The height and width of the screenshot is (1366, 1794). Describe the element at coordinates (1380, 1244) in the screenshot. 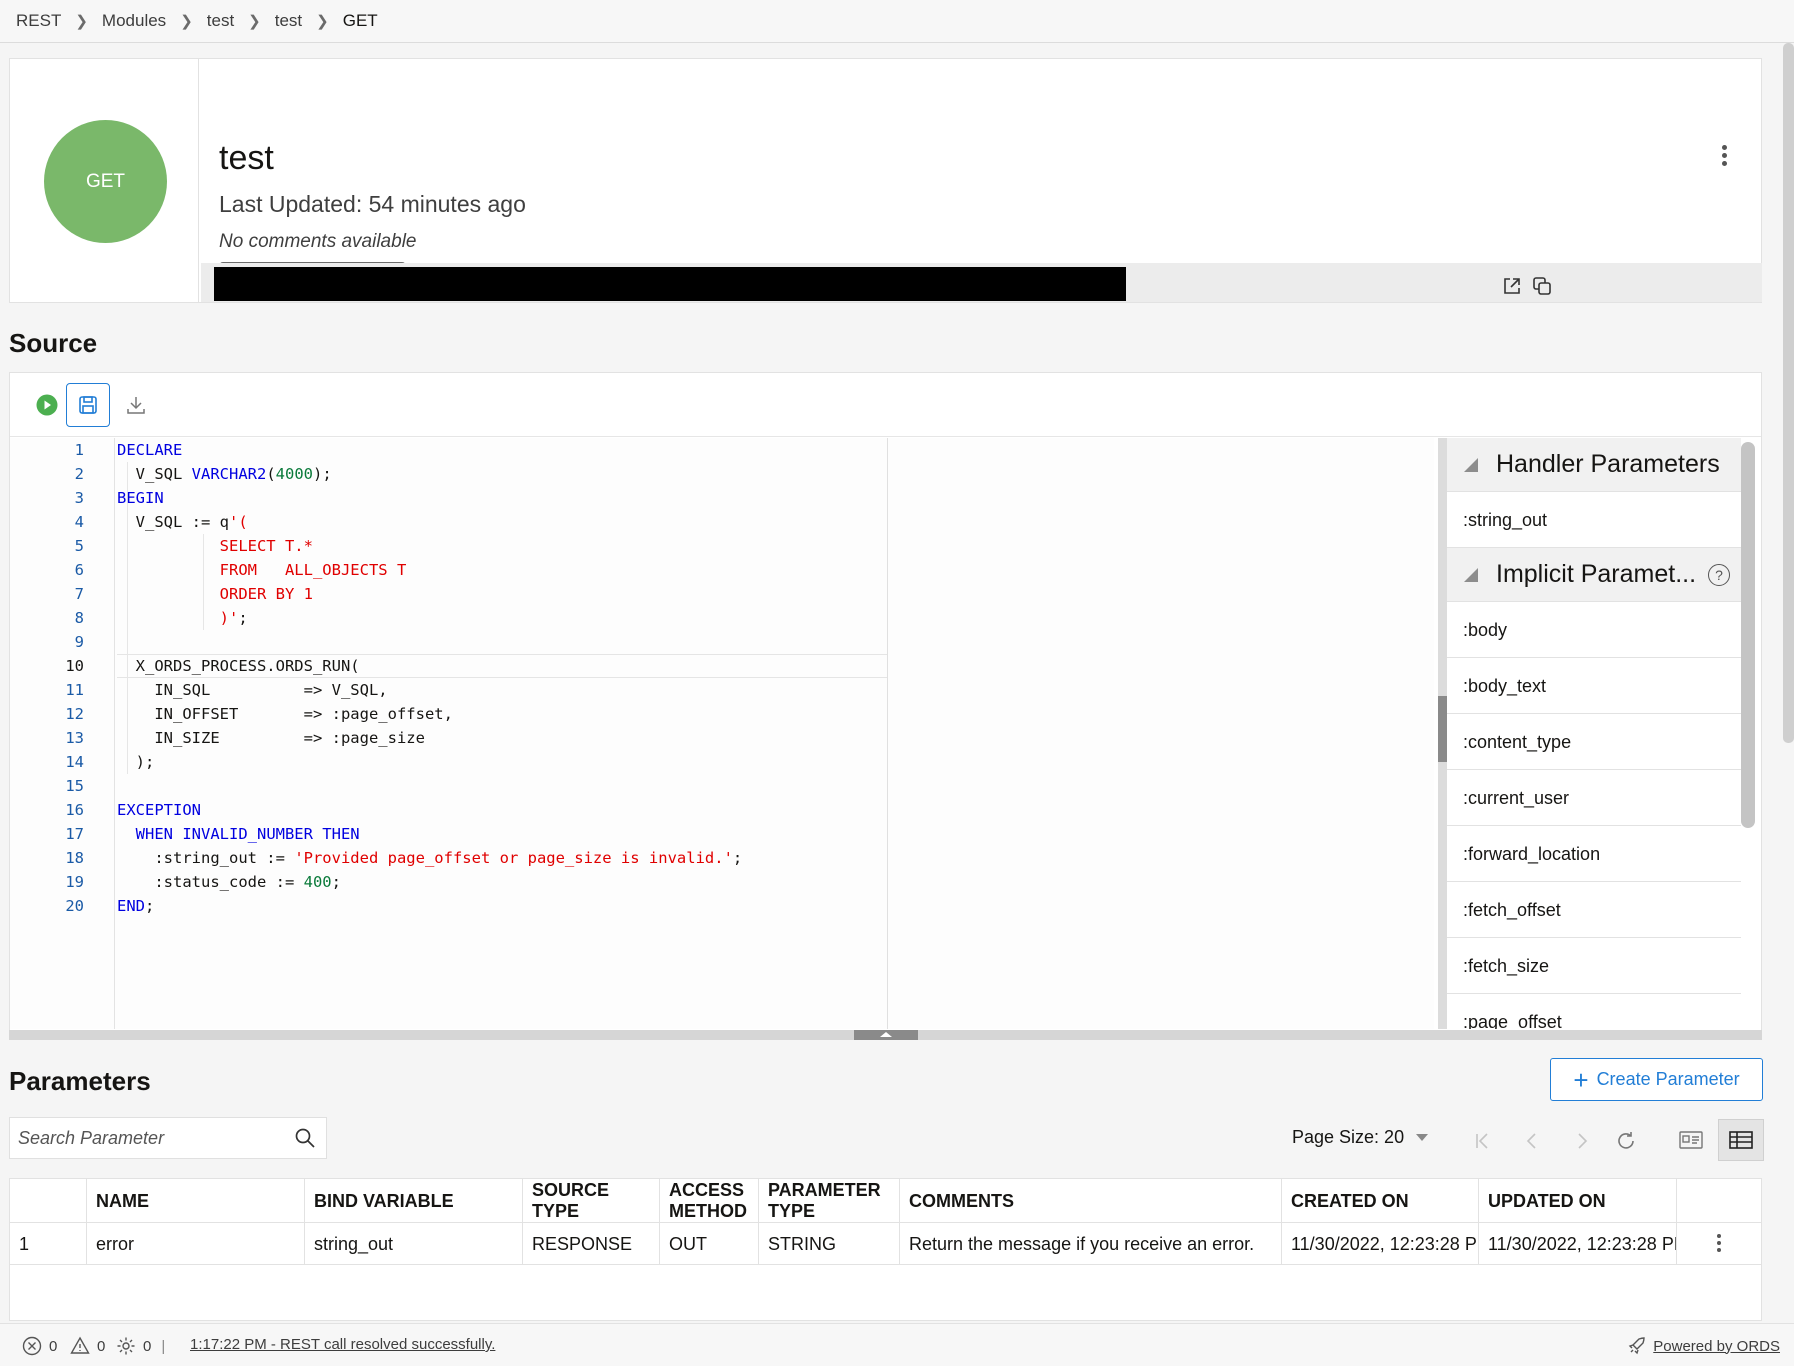

I see `cell-created-on: 11/30/2022, 12:23:28 PM` at that location.